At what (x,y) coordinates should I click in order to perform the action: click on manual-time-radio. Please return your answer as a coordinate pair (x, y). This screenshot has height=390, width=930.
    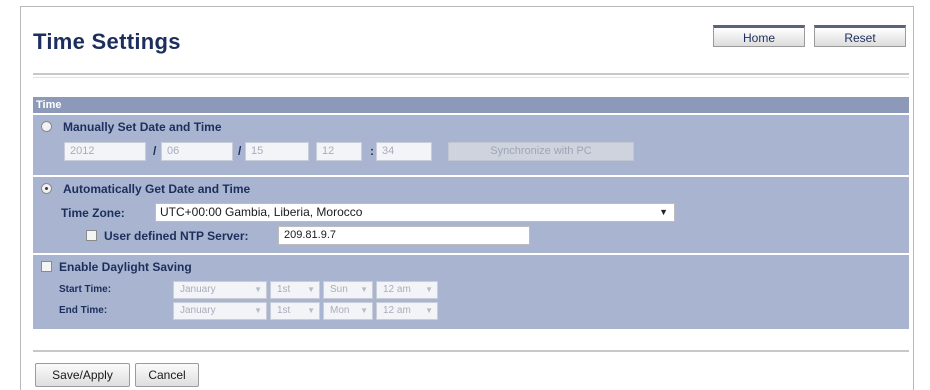
    Looking at the image, I should click on (46, 126).